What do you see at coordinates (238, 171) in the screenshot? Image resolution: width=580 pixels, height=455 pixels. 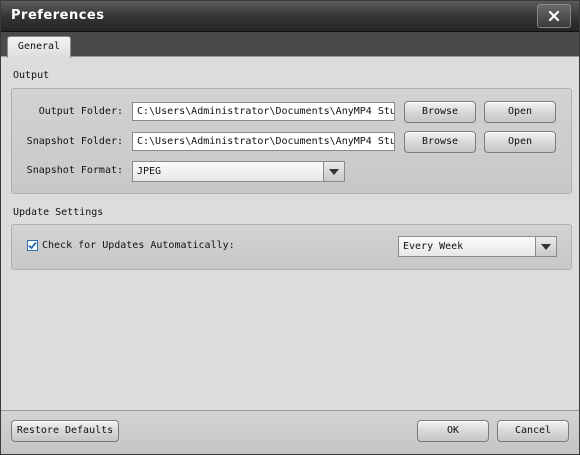 I see `snapshot-format-select: JPEG` at bounding box center [238, 171].